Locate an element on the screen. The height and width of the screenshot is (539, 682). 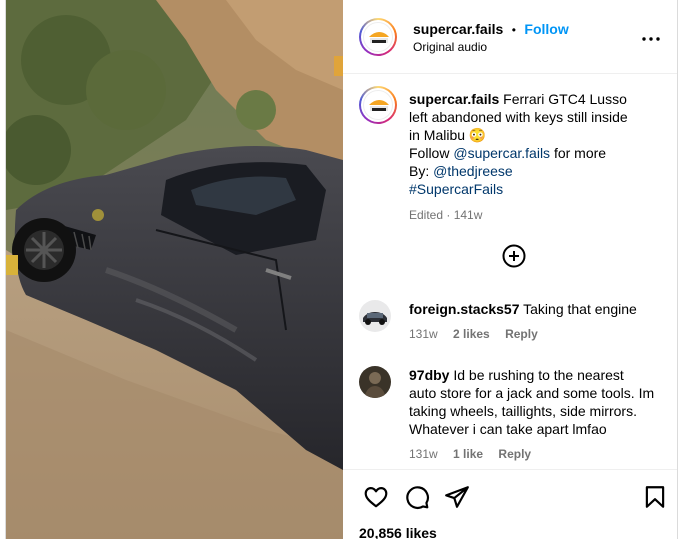
share-icon is located at coordinates (457, 497).